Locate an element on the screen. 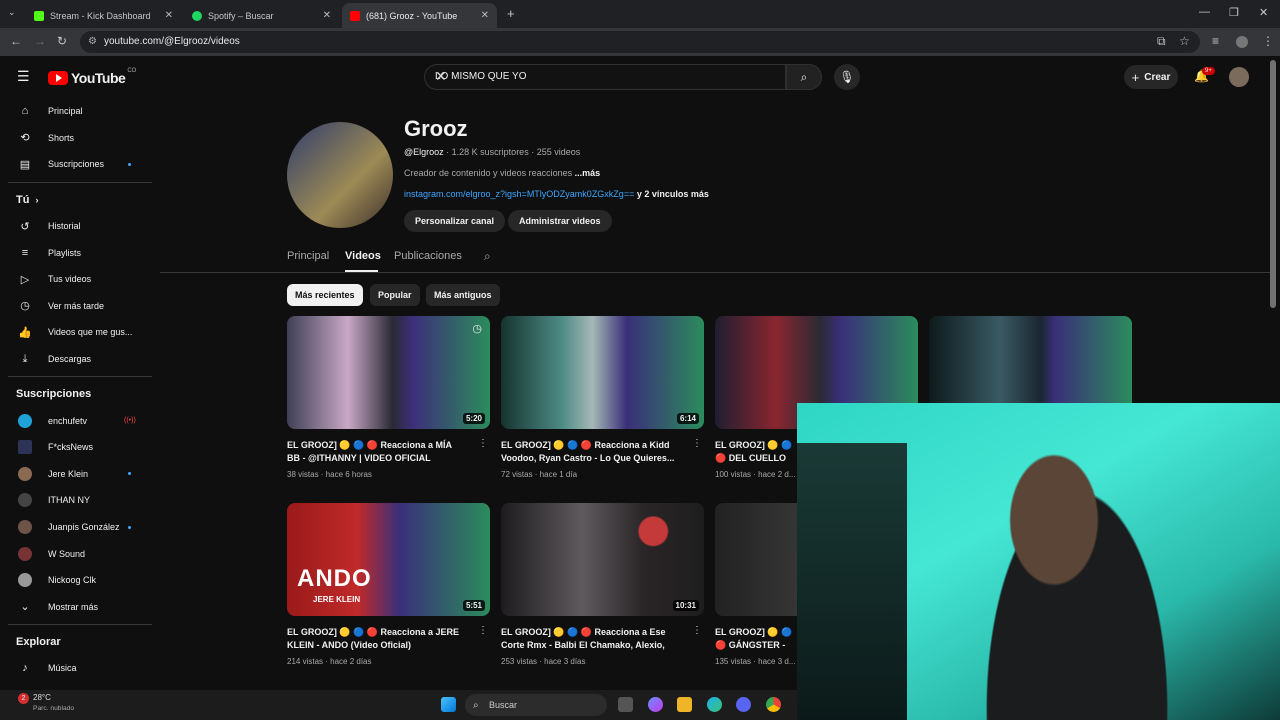 Image resolution: width=1280 pixels, height=720 pixels. voice-search-button: 🎙 is located at coordinates (847, 77).